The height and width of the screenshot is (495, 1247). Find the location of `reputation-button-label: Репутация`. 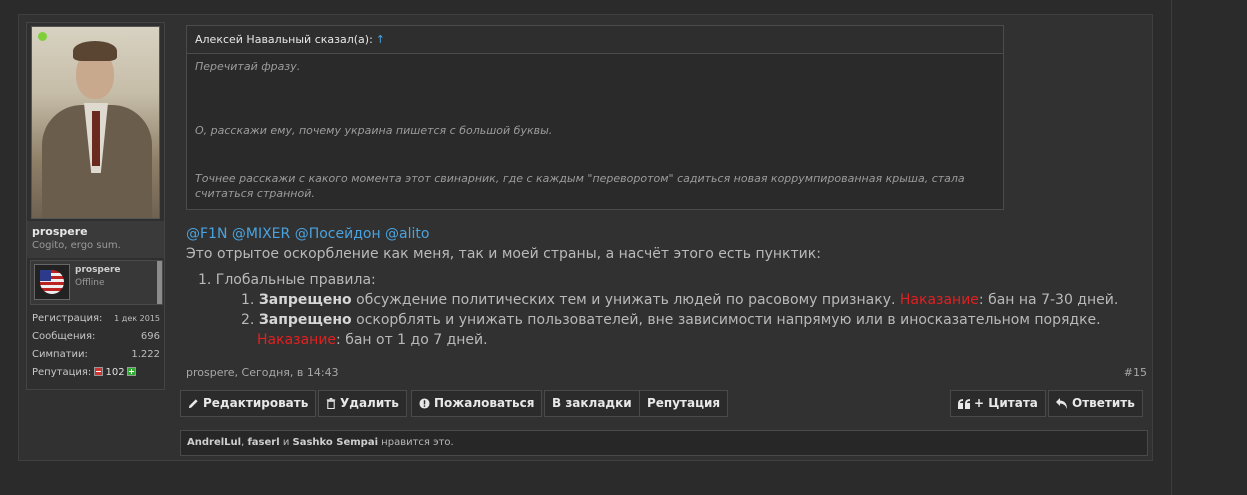

reputation-button-label: Репутация is located at coordinates (684, 403).